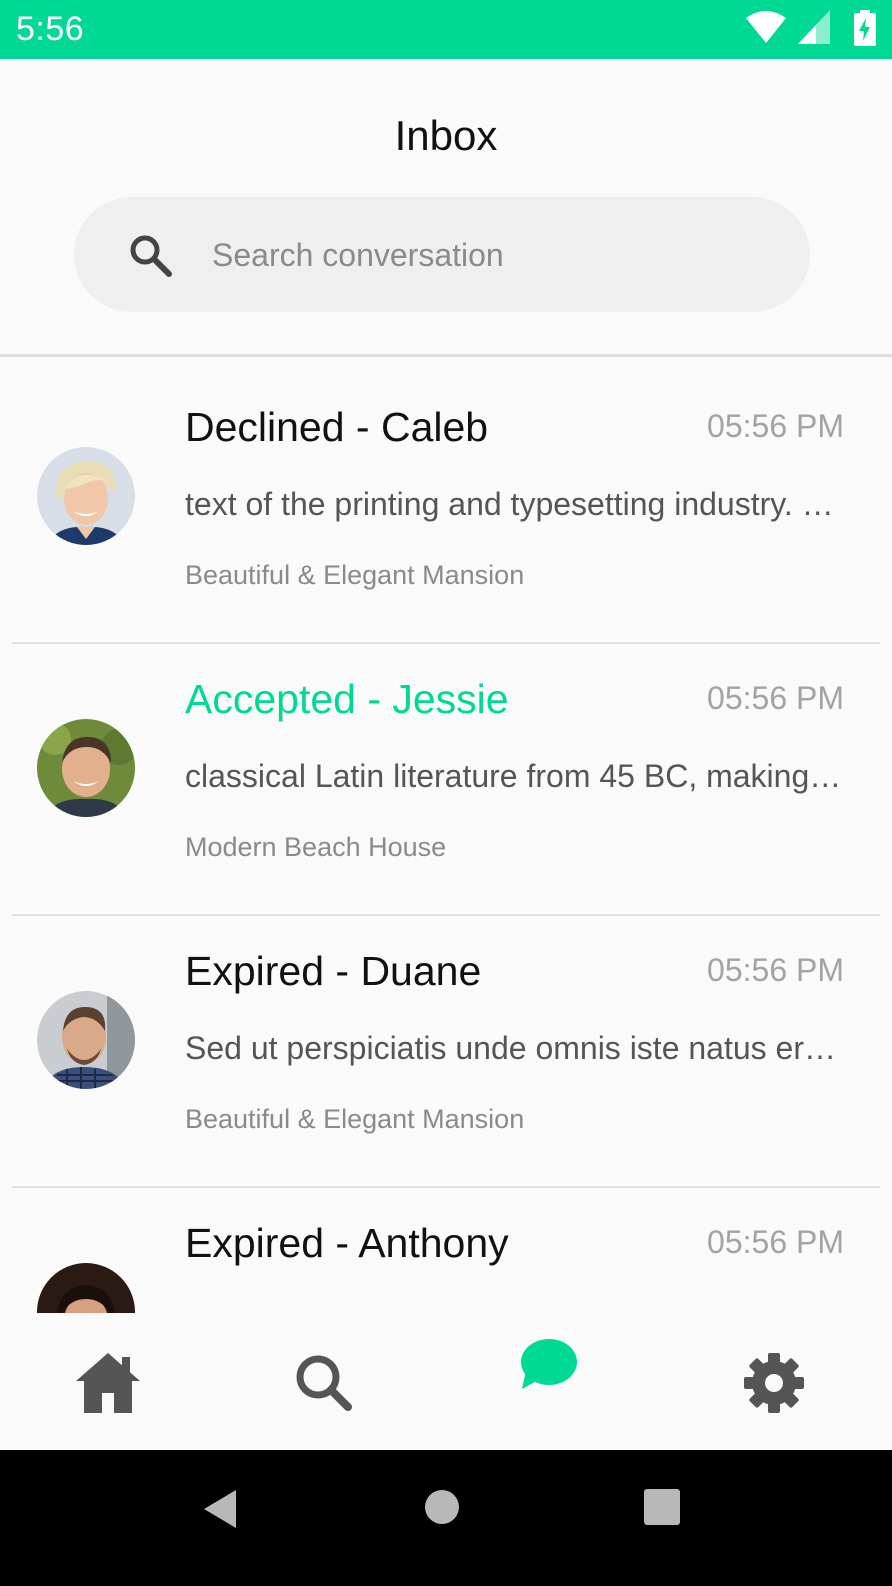 This screenshot has height=1586, width=892. I want to click on page-title: Inbox, so click(446, 135).